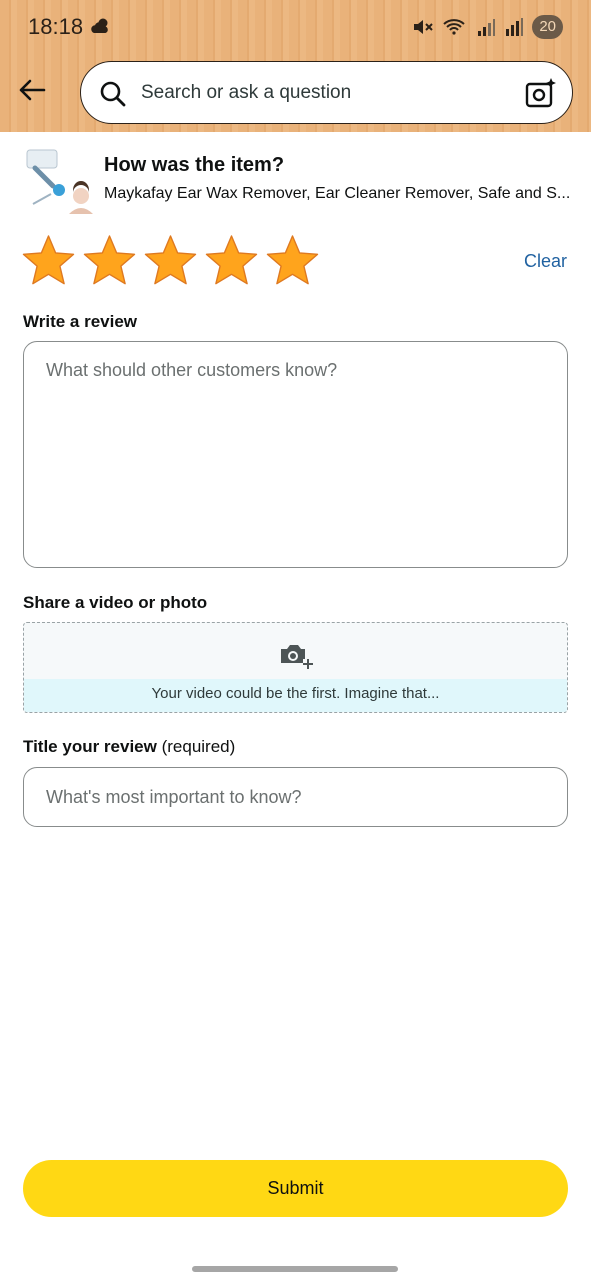 This screenshot has width=591, height=1280. I want to click on product-thumbnail, so click(58, 180).